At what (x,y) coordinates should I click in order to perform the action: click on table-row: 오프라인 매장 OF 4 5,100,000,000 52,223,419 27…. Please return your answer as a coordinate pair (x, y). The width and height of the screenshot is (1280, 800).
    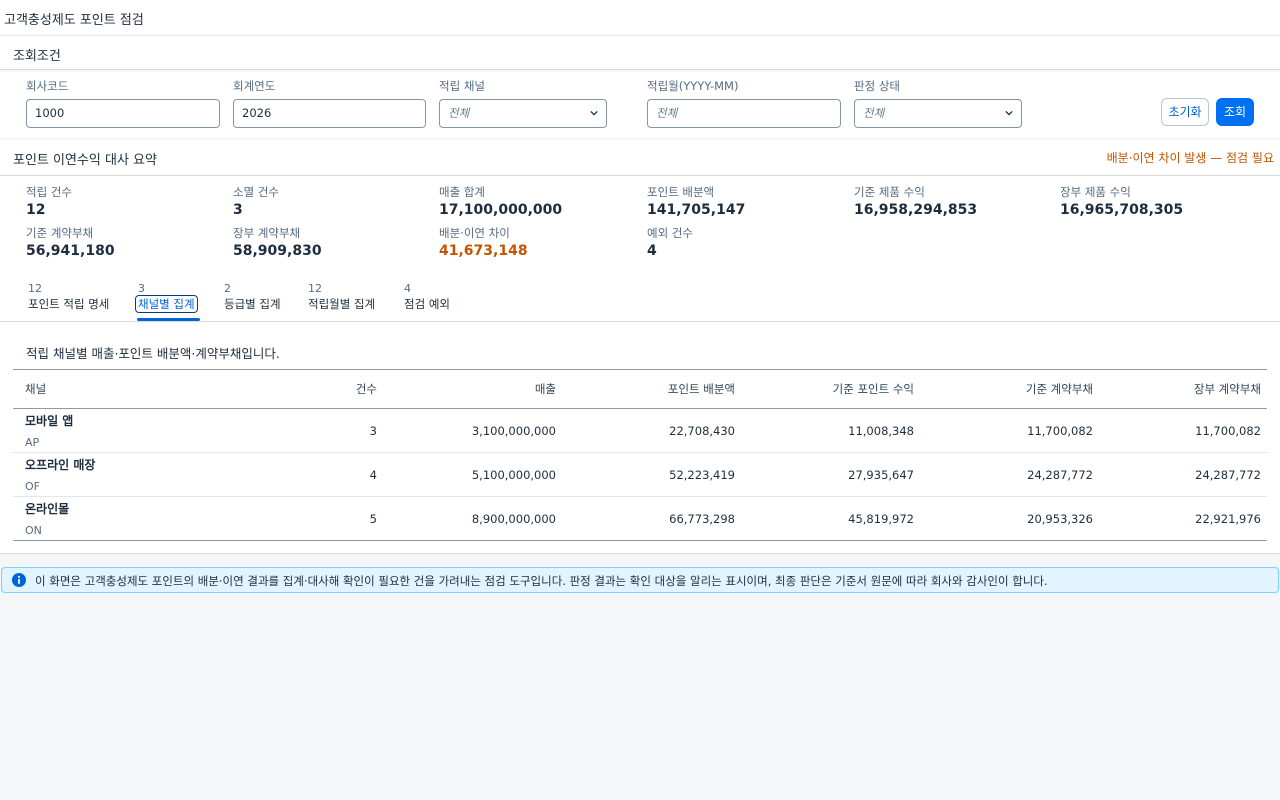
    Looking at the image, I should click on (640, 474).